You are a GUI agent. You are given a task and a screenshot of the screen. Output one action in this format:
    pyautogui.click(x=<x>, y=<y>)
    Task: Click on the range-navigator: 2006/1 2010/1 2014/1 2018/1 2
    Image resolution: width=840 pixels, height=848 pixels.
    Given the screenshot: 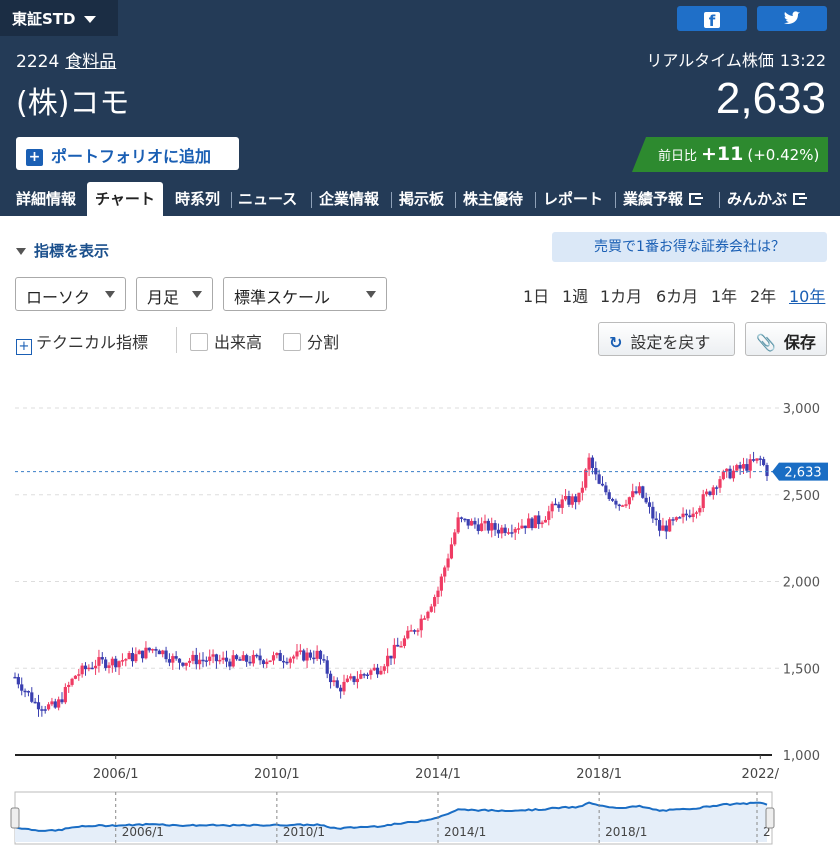 What is the action you would take?
    pyautogui.click(x=392, y=818)
    